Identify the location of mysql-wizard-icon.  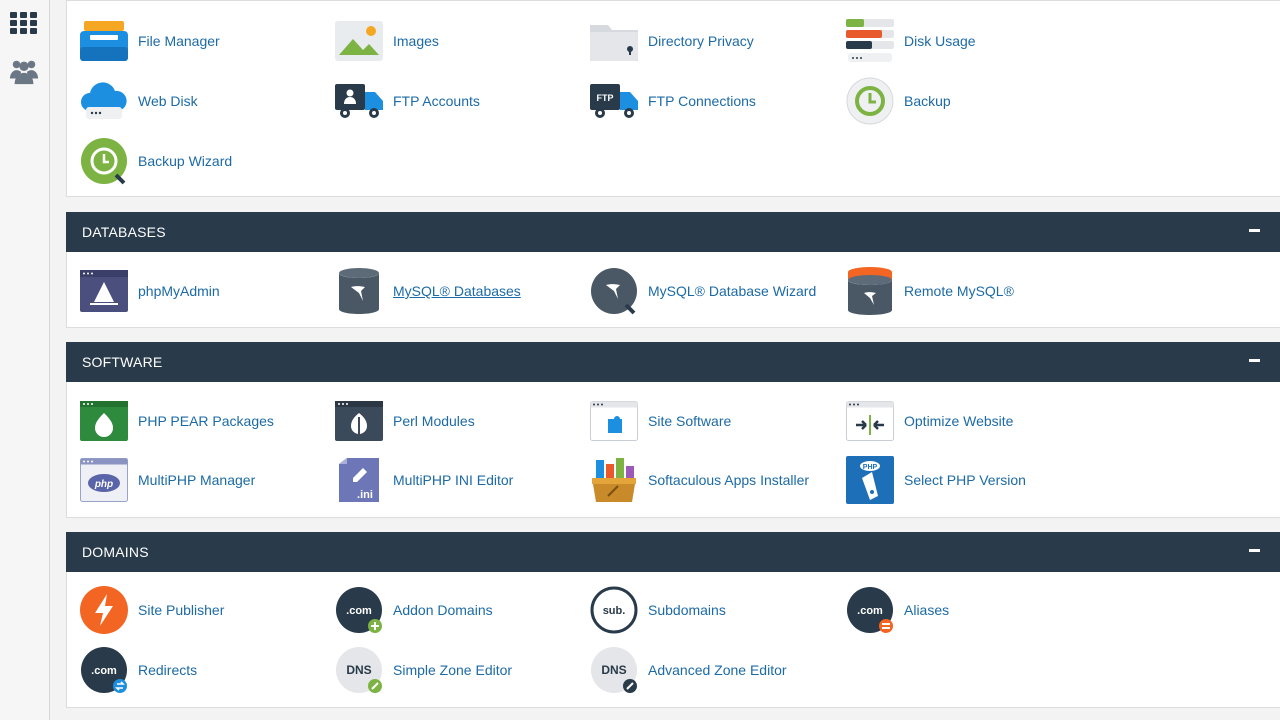
(614, 291).